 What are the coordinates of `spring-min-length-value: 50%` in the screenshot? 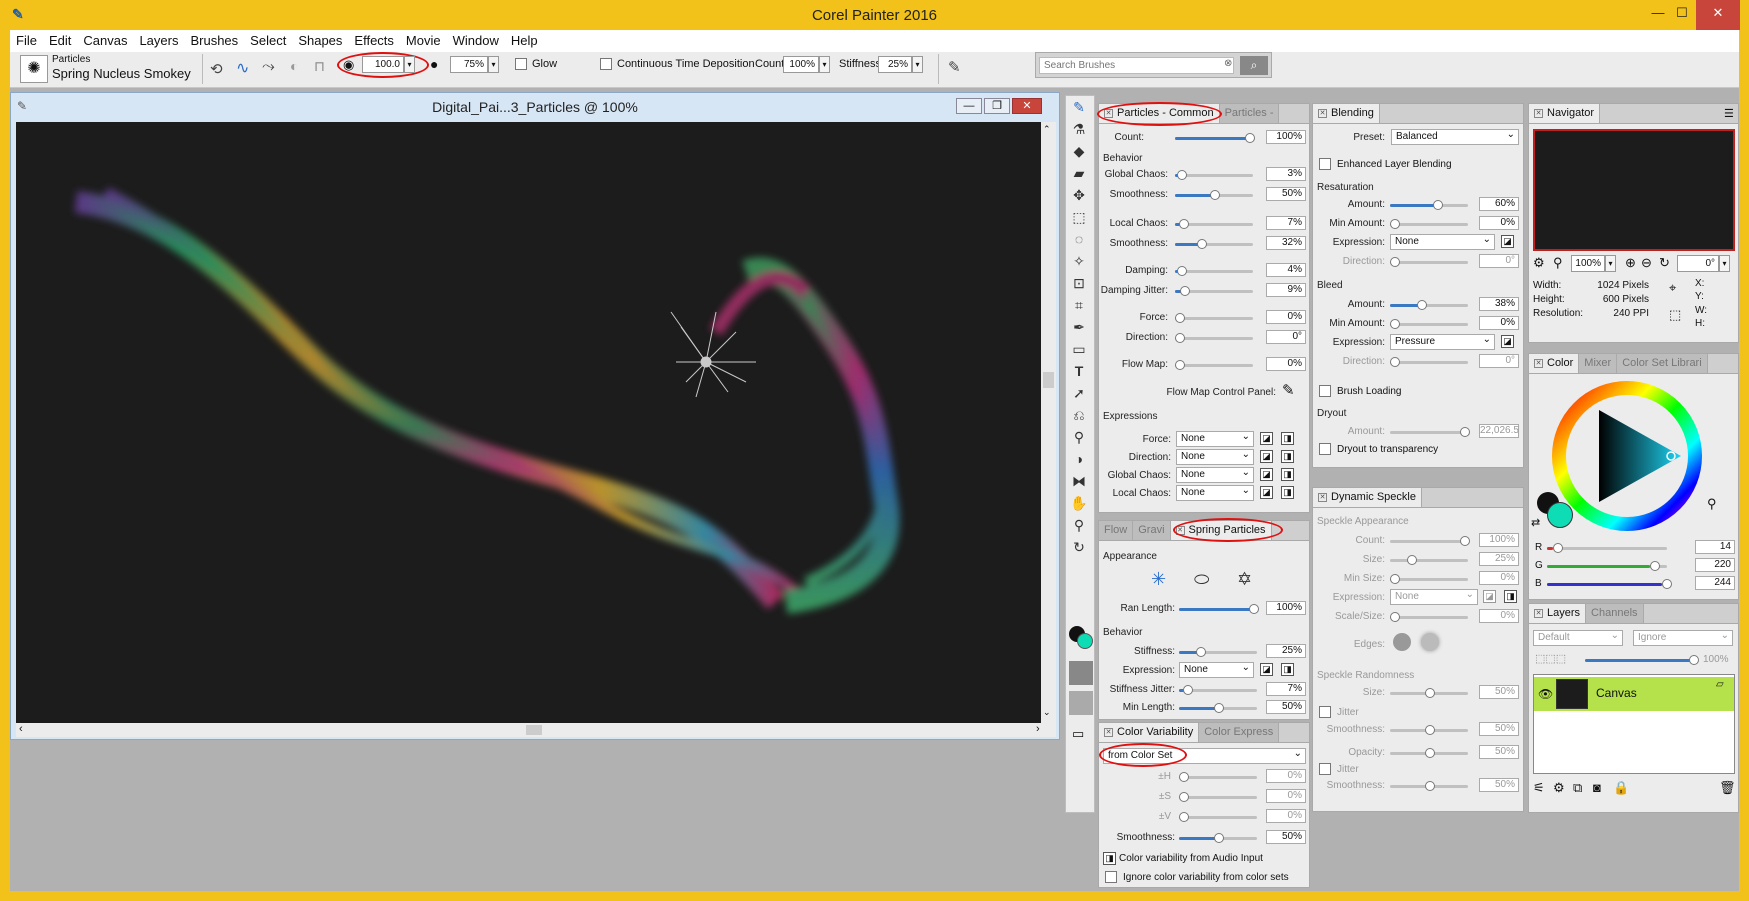 It's located at (1286, 707).